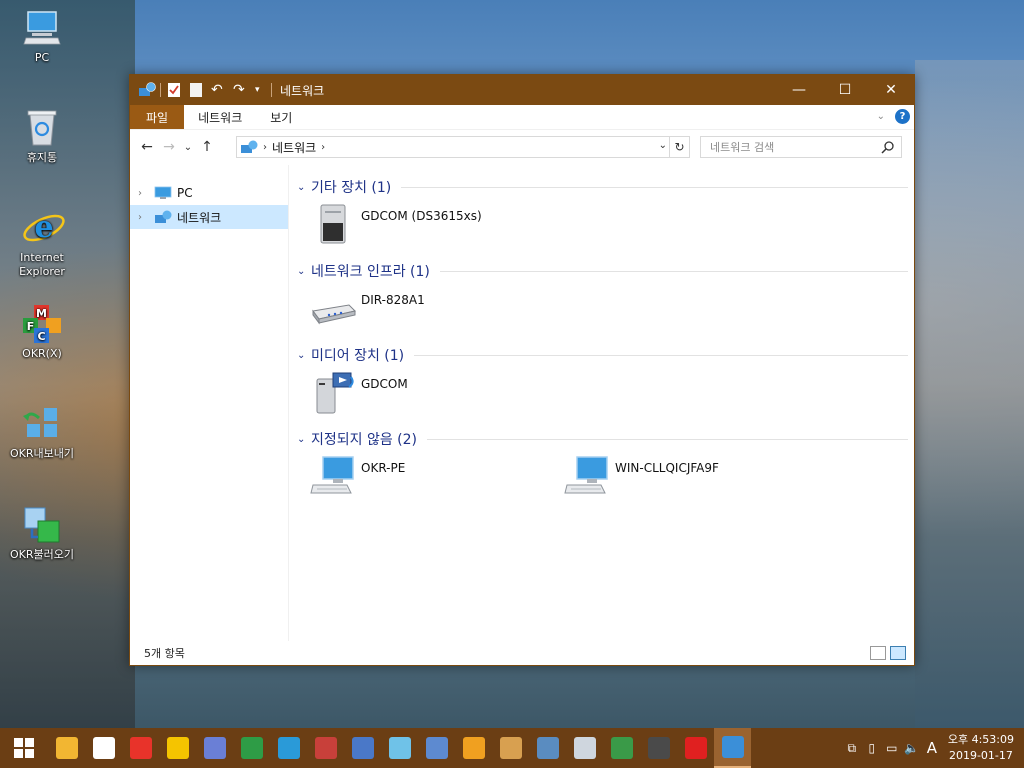 The width and height of the screenshot is (1024, 768). I want to click on wallpaper-right, so click(969, 394).